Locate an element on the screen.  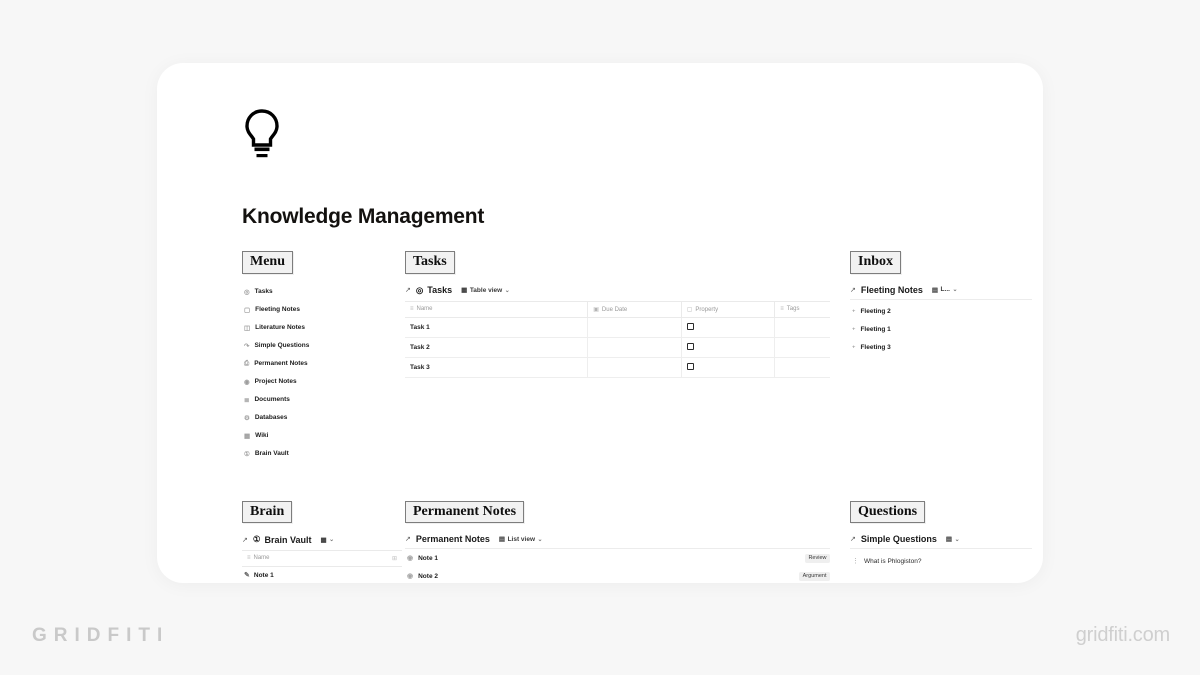
table-row: Task 3 is located at coordinates (617, 367).